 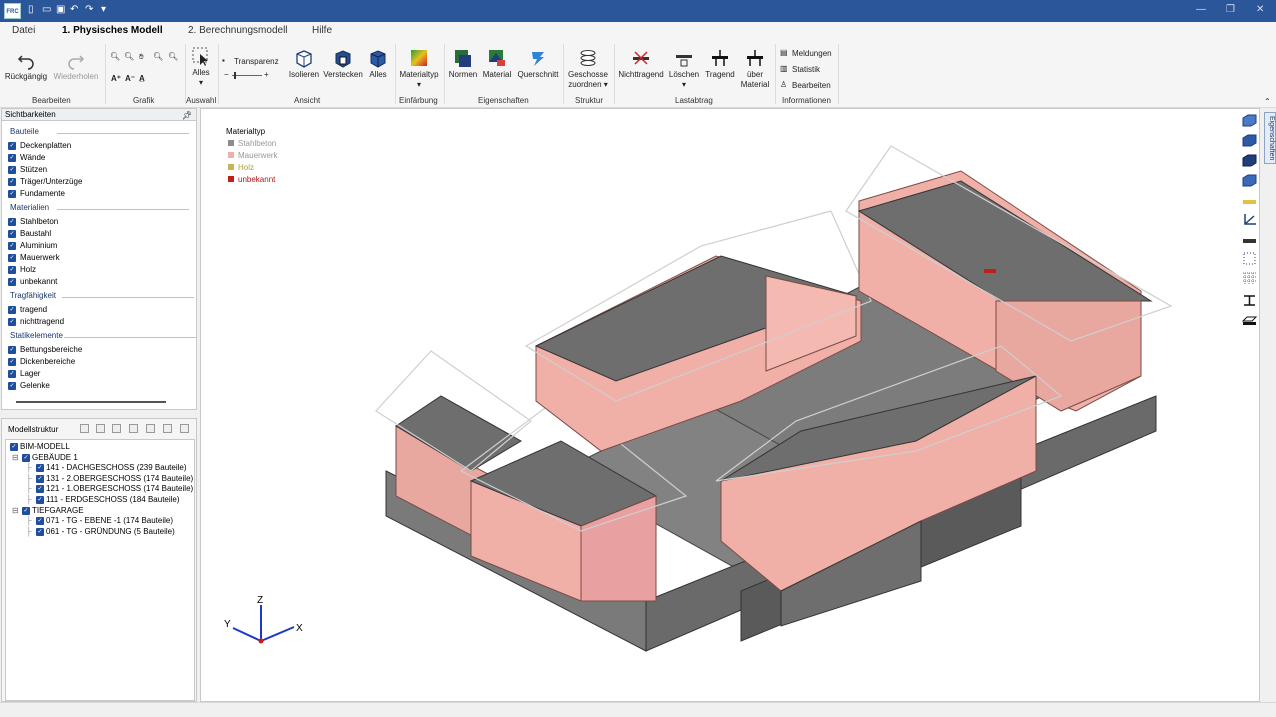 What do you see at coordinates (378, 64) in the screenshot?
I see `show-all-button: Alles` at bounding box center [378, 64].